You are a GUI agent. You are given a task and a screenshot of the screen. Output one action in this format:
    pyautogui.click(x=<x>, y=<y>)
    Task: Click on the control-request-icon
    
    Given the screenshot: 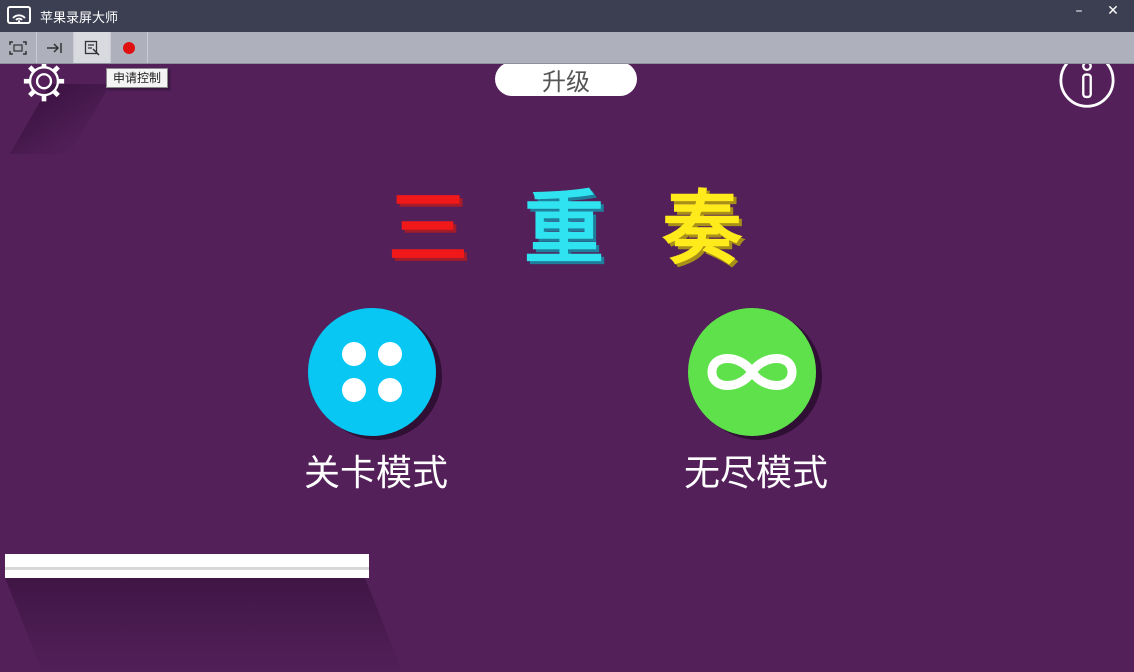 What is the action you would take?
    pyautogui.click(x=92, y=48)
    